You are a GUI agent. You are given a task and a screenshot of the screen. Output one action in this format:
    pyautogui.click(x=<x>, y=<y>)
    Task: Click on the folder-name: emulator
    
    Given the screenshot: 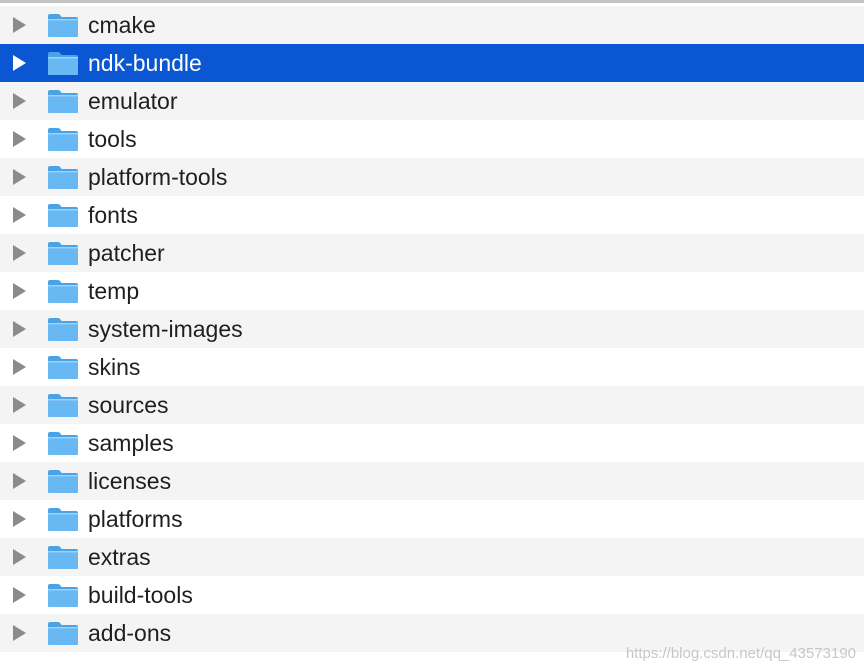 What is the action you would take?
    pyautogui.click(x=133, y=101)
    